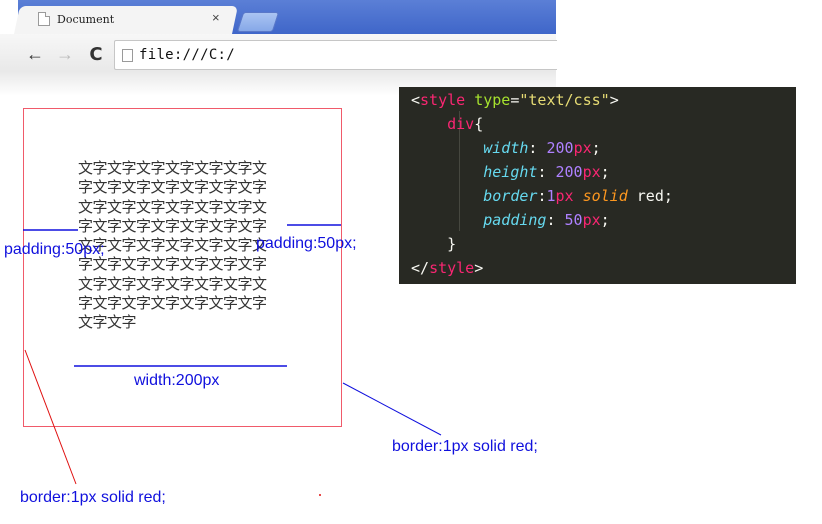 This screenshot has width=822, height=524. What do you see at coordinates (578, 196) in the screenshot?
I see `code-line-decl: border:1px solid red;` at bounding box center [578, 196].